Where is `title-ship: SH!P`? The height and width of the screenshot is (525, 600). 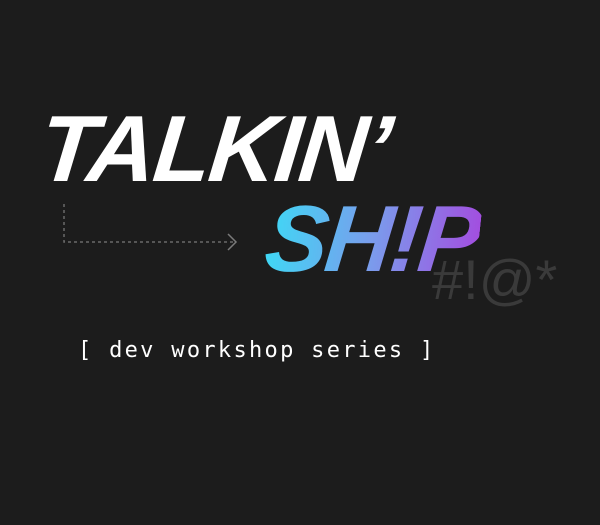
title-ship: SH!P is located at coordinates (372, 238).